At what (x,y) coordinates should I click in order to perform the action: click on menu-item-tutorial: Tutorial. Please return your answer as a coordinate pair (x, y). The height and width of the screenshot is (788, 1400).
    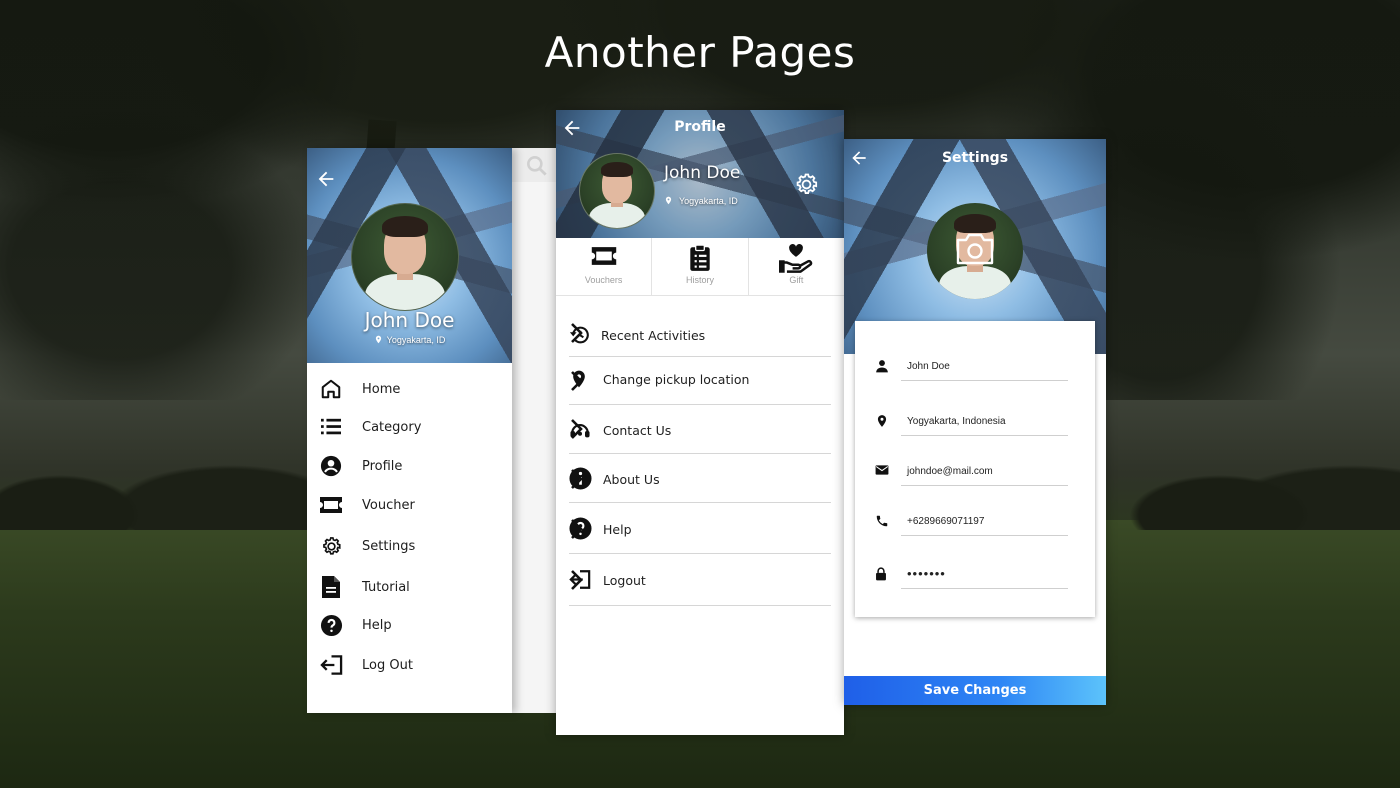
    Looking at the image, I should click on (364, 587).